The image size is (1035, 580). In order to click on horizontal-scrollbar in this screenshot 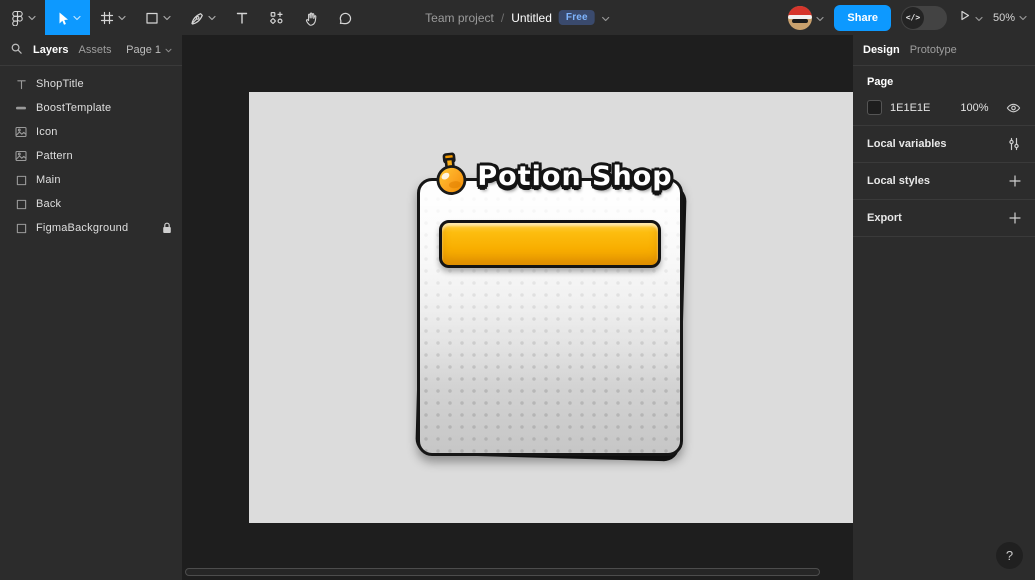, I will do `click(502, 572)`.